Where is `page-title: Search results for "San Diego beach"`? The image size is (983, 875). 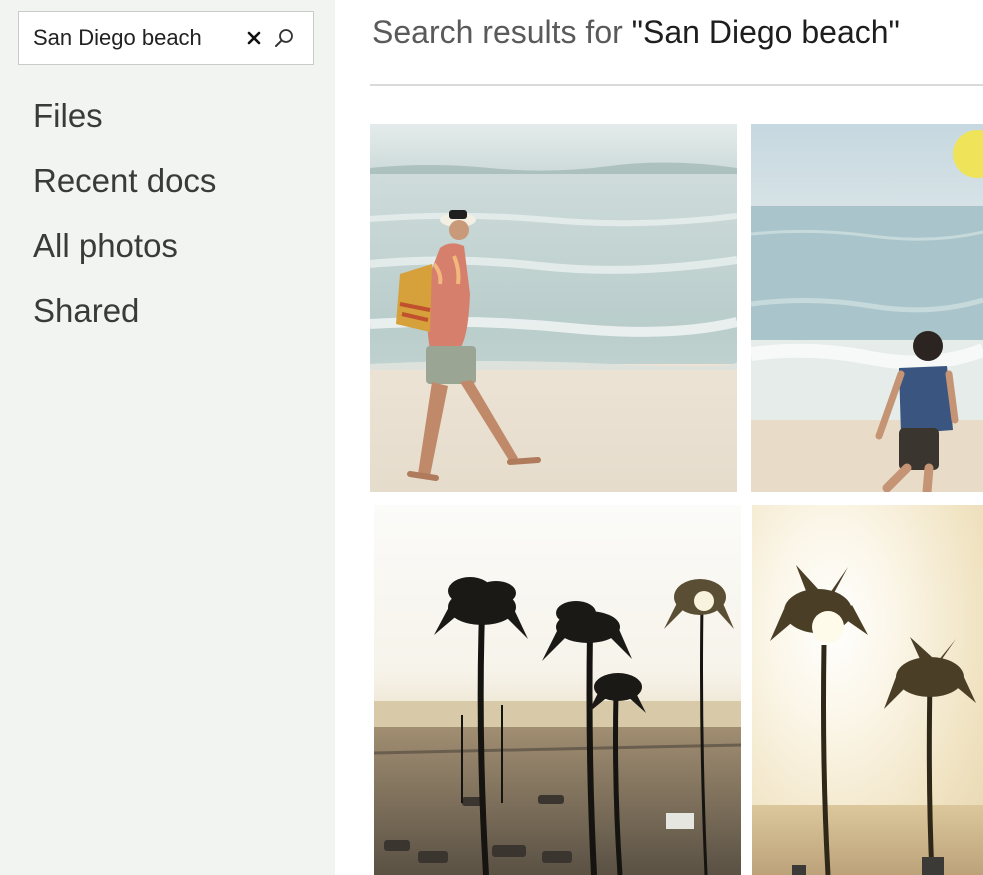 page-title: Search results for "San Diego beach" is located at coordinates (636, 32).